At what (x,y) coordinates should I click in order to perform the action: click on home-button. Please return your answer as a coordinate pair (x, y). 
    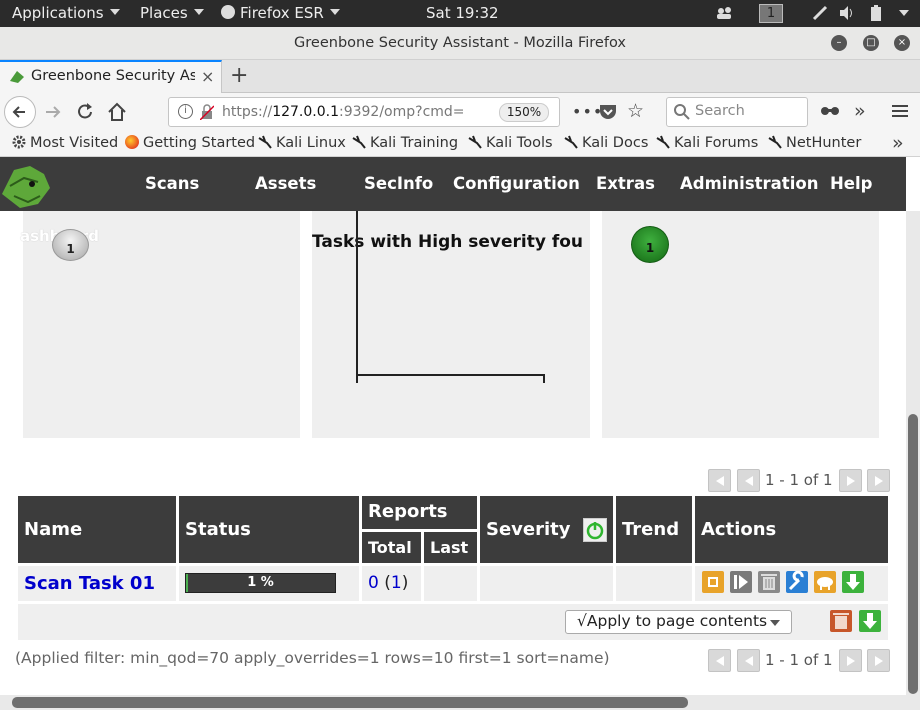
    Looking at the image, I should click on (117, 114).